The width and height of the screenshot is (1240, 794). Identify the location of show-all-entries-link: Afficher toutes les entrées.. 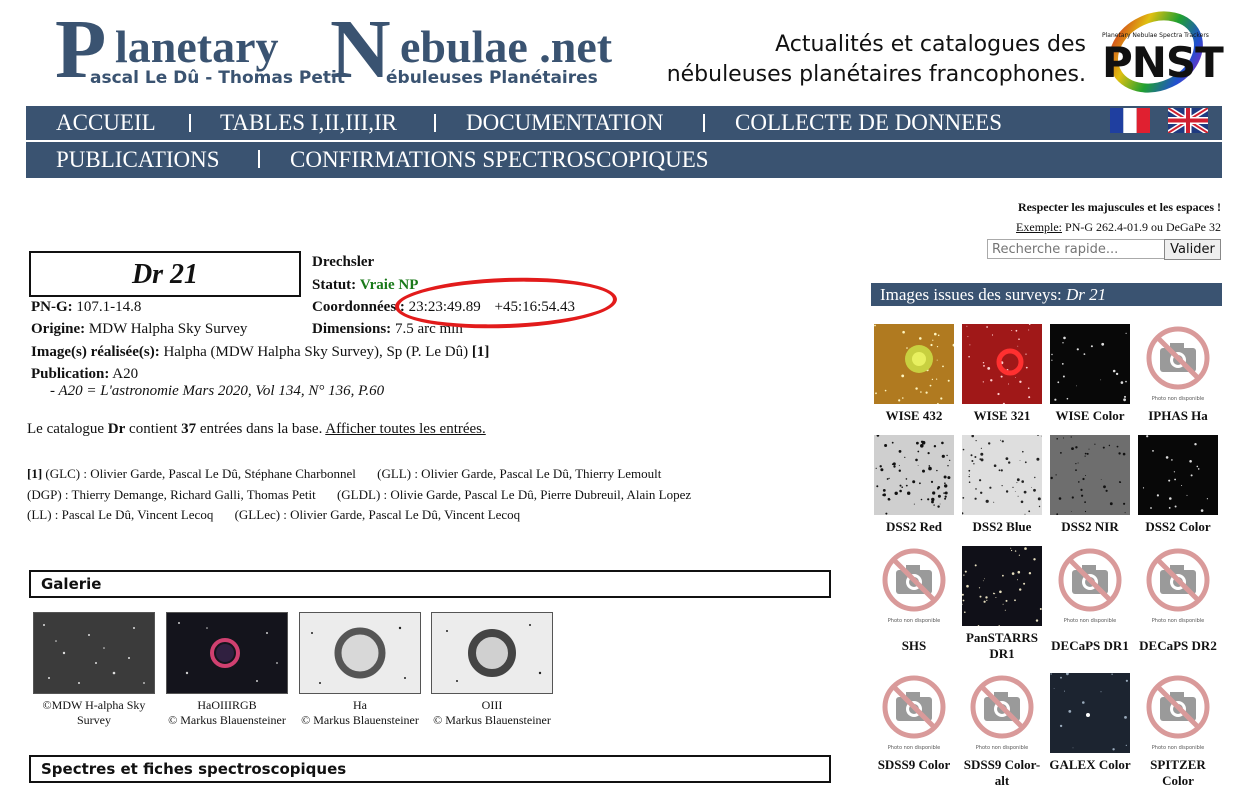
(405, 429).